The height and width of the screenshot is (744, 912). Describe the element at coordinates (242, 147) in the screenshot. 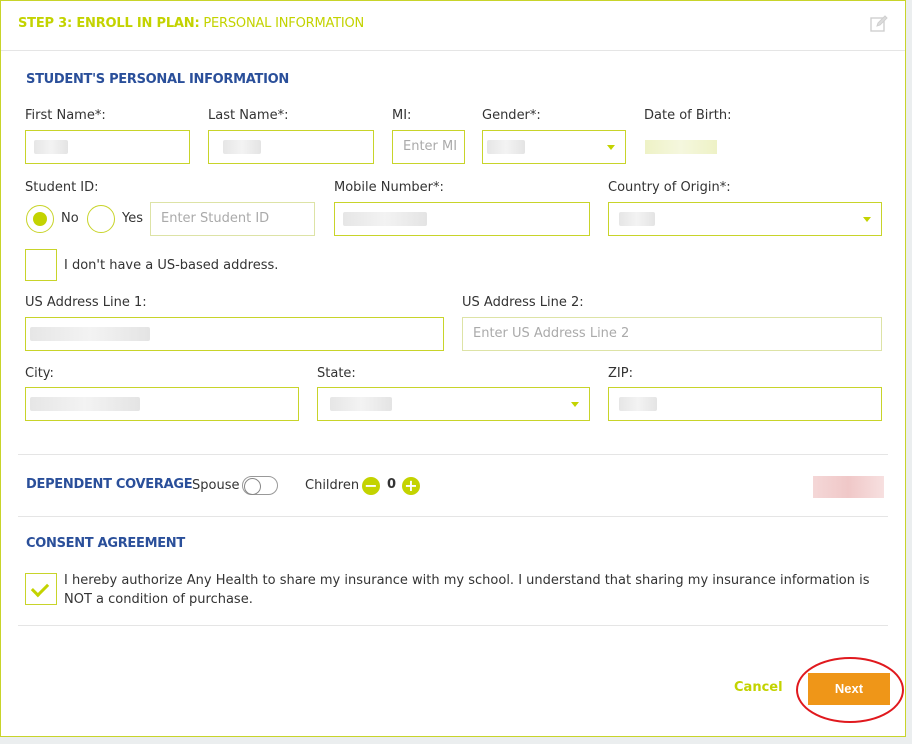

I see `last-name-value-redacted` at that location.